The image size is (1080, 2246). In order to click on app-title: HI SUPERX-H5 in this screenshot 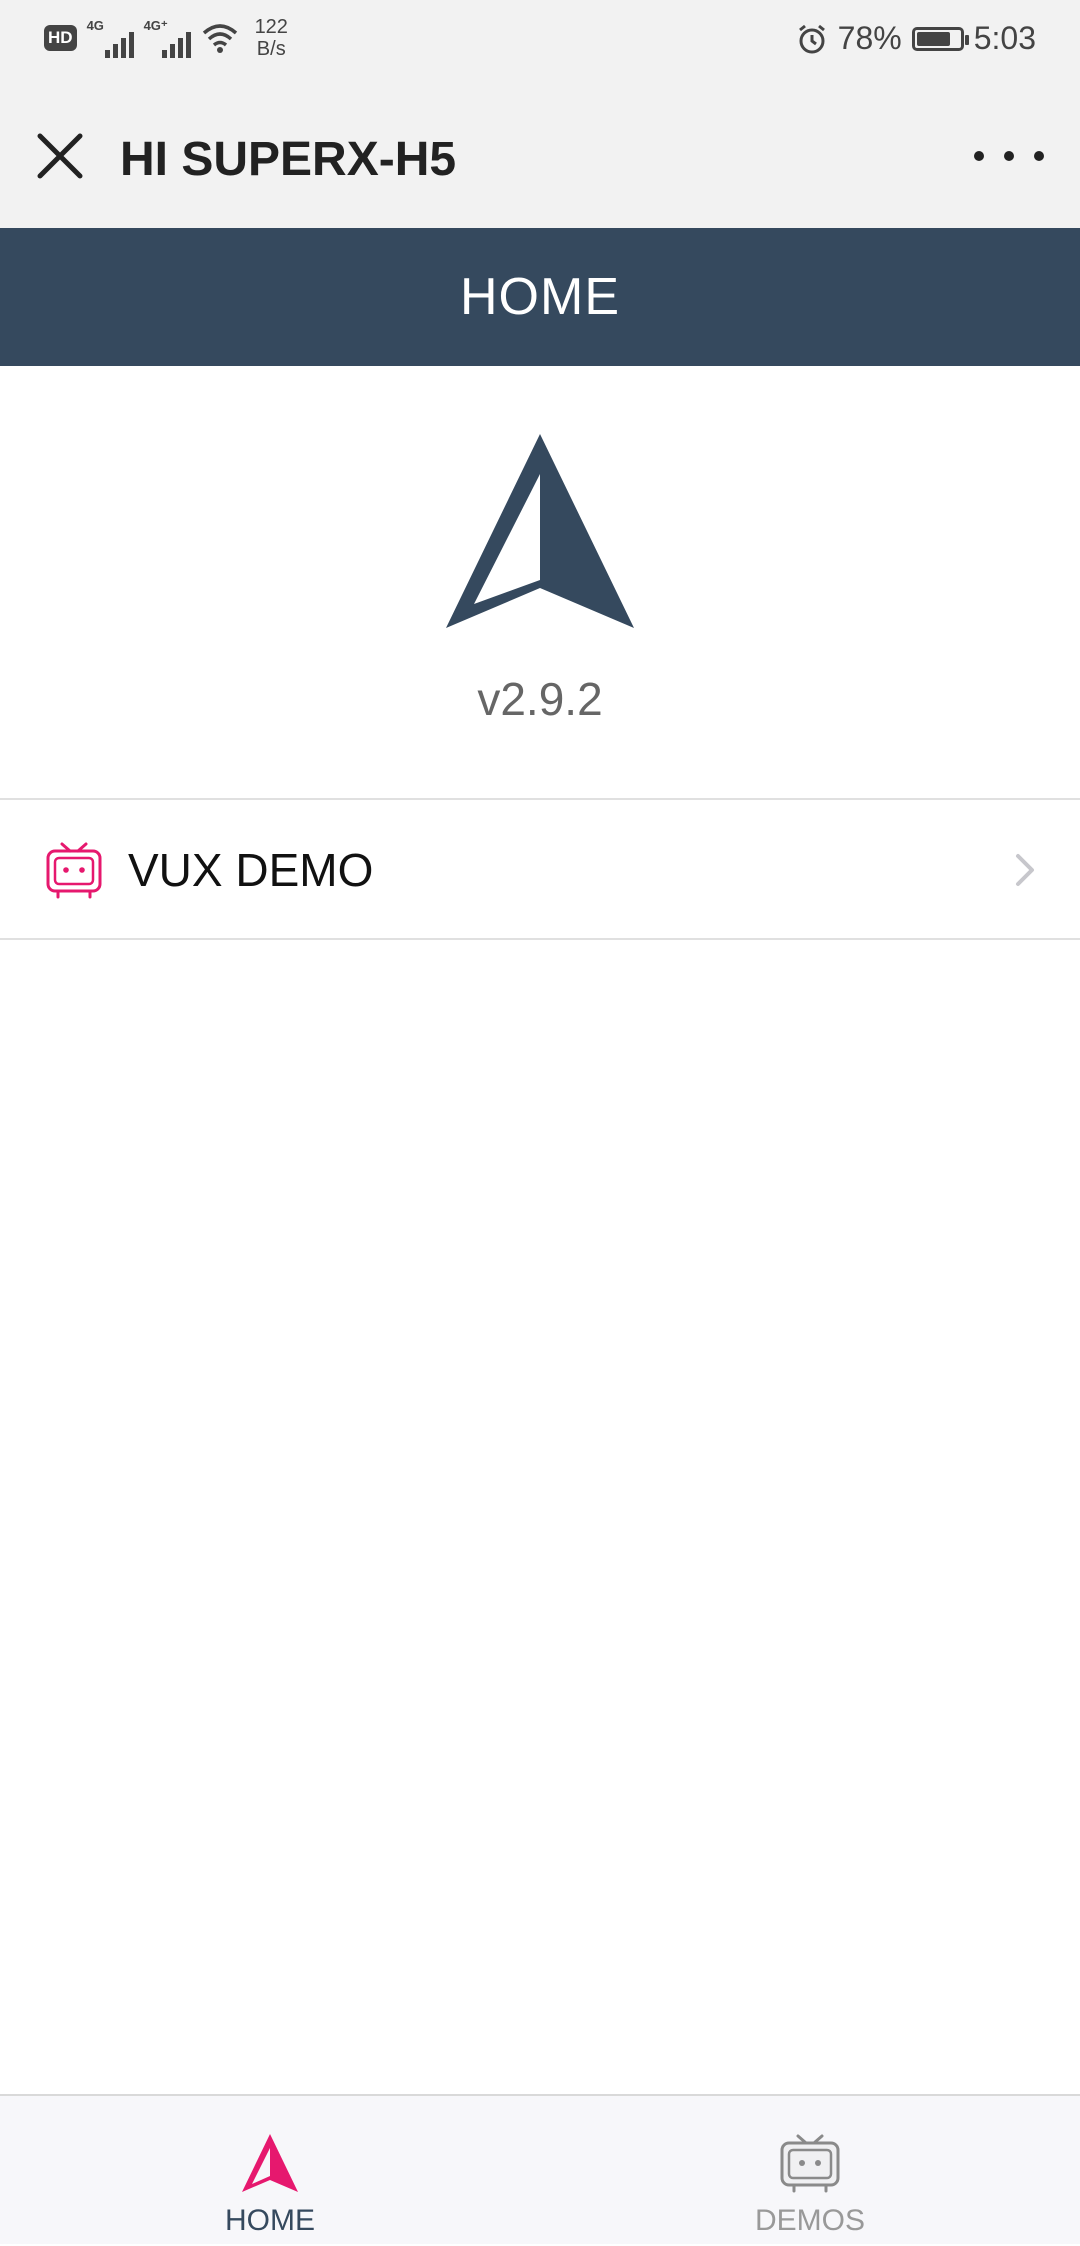, I will do `click(288, 159)`.